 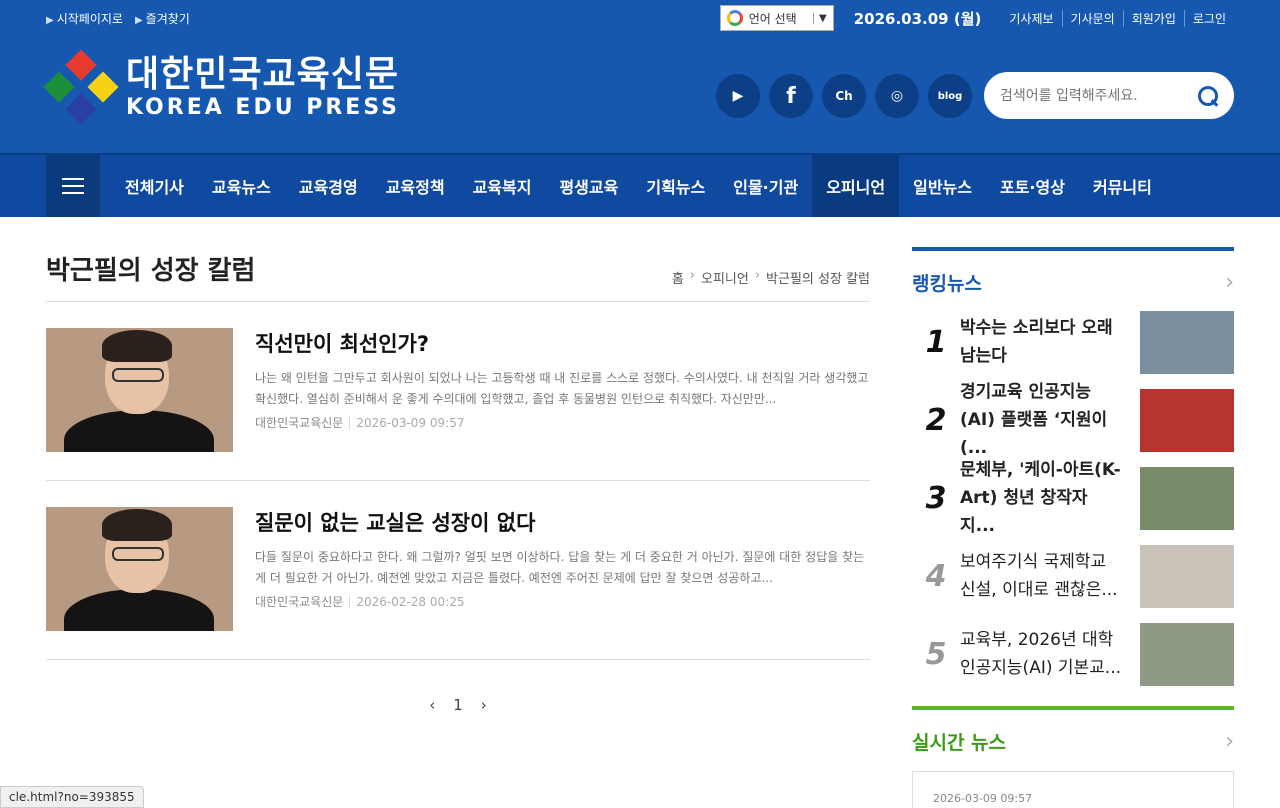 I want to click on ranking-number: 2, so click(x=936, y=420).